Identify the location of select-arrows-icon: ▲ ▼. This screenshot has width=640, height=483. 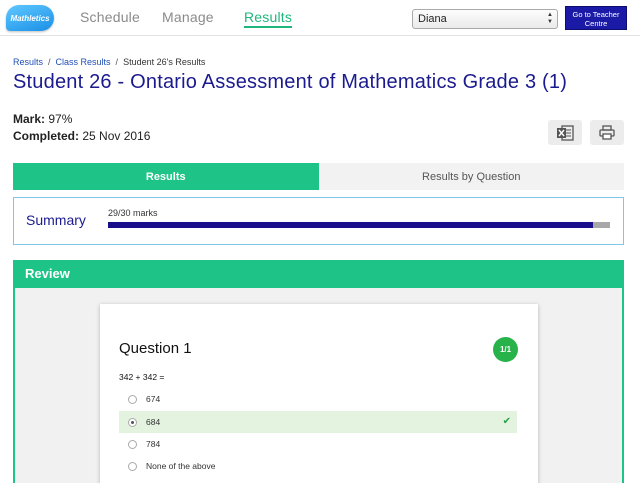
(550, 18).